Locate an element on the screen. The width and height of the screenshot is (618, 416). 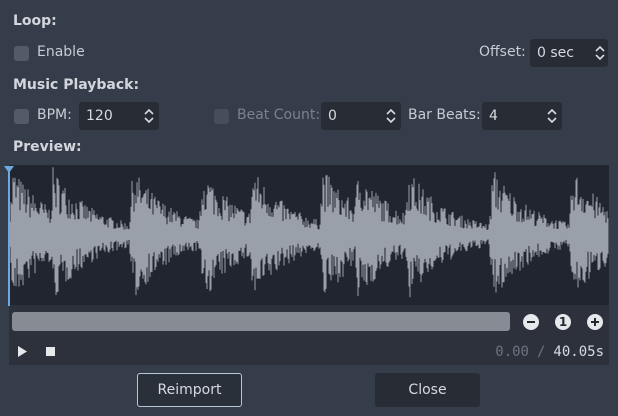
current-time: 0.00 is located at coordinates (512, 352).